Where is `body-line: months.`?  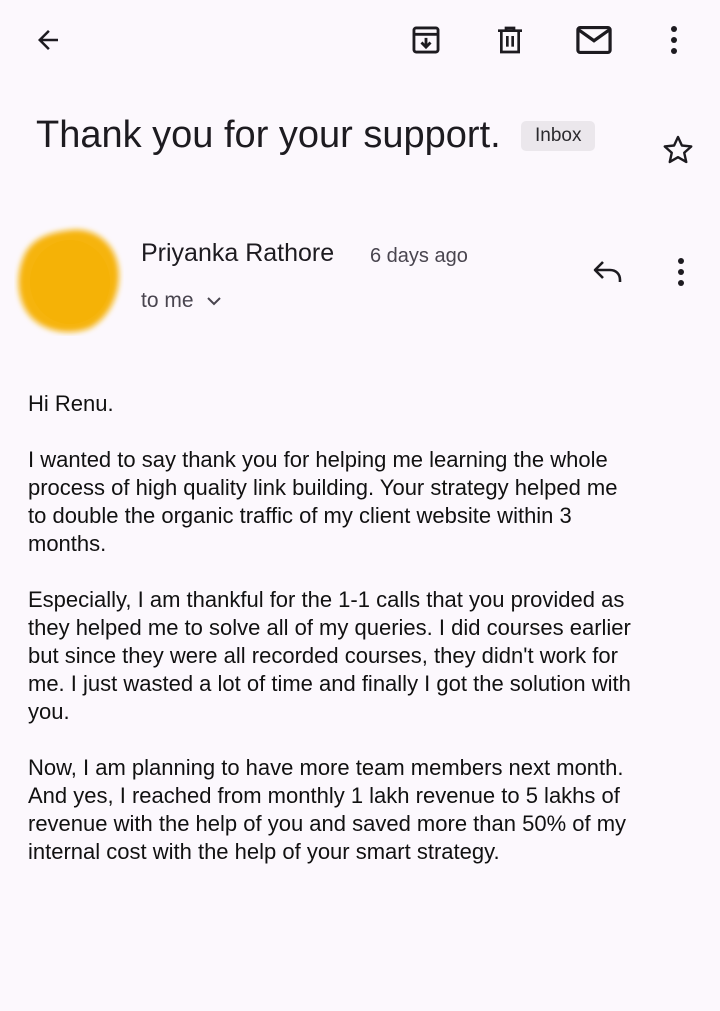
body-line: months. is located at coordinates (67, 543).